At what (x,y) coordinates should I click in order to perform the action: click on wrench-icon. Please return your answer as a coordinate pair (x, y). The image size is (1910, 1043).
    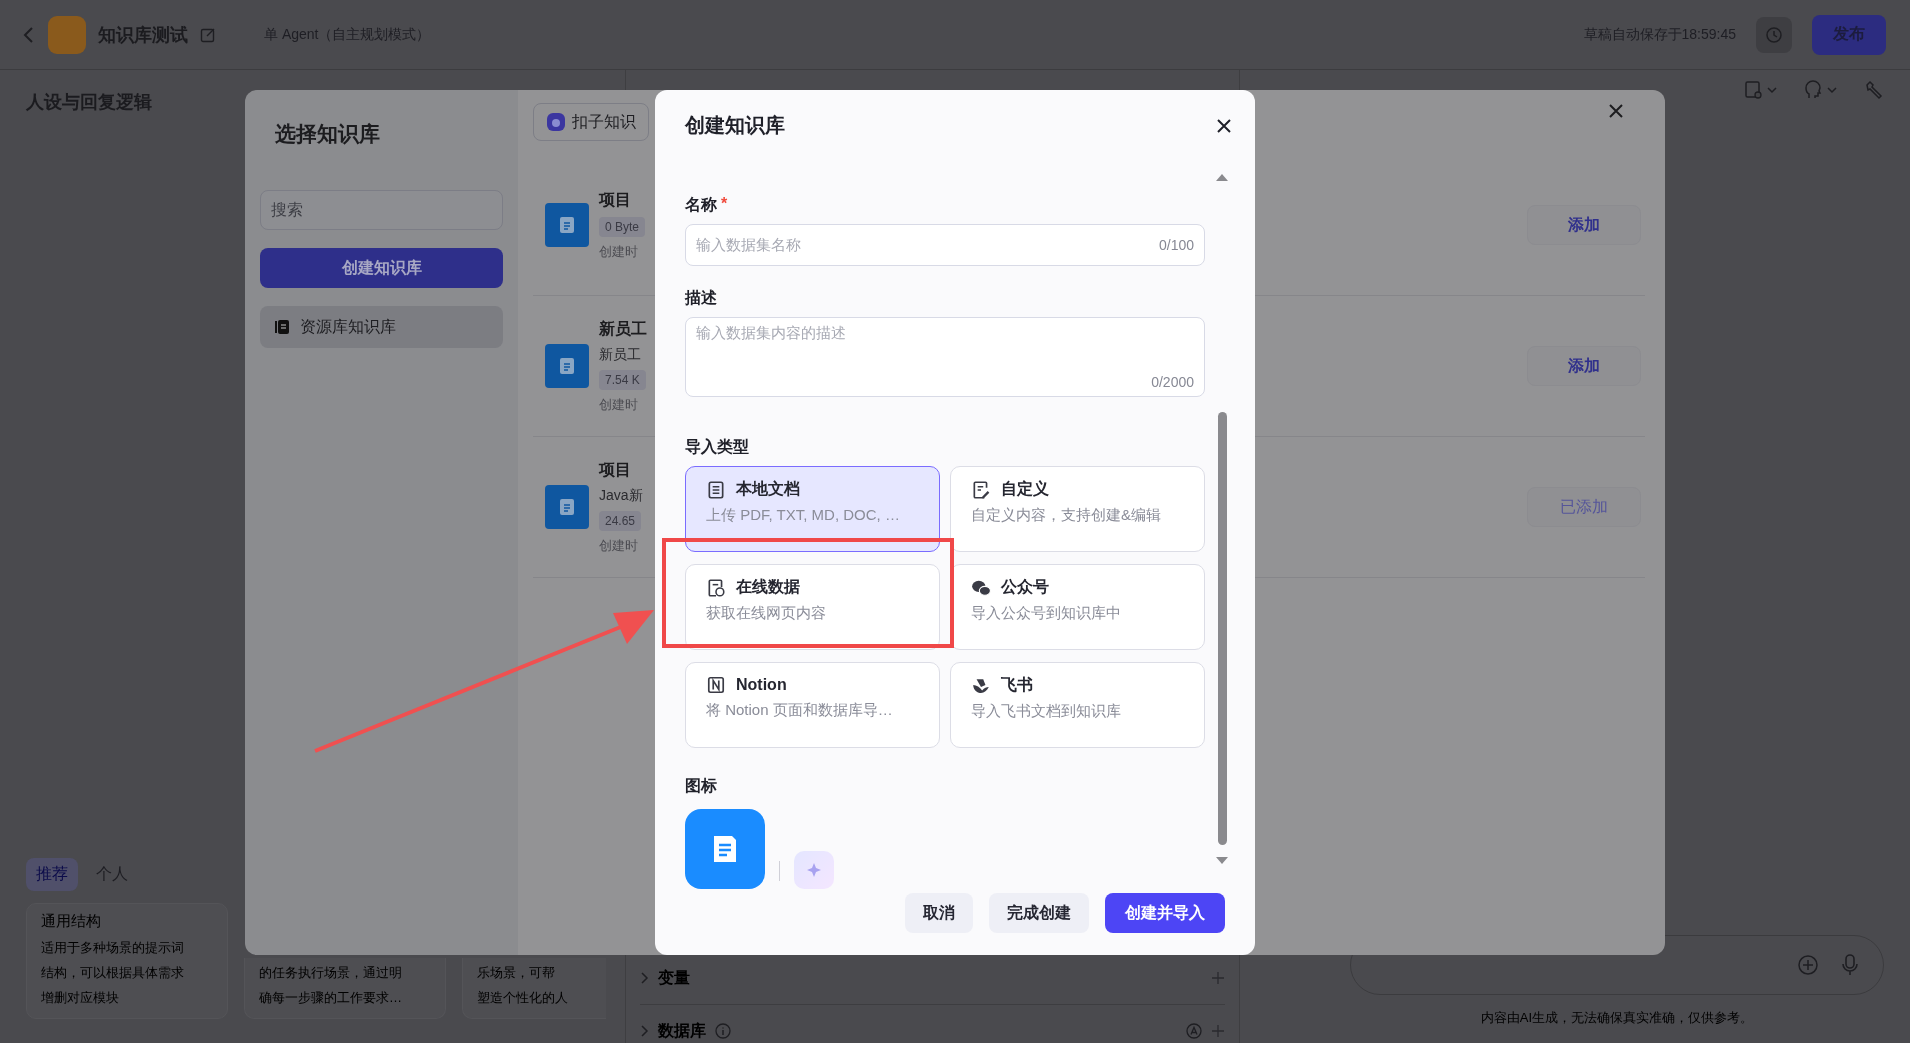
    Looking at the image, I should click on (1874, 90).